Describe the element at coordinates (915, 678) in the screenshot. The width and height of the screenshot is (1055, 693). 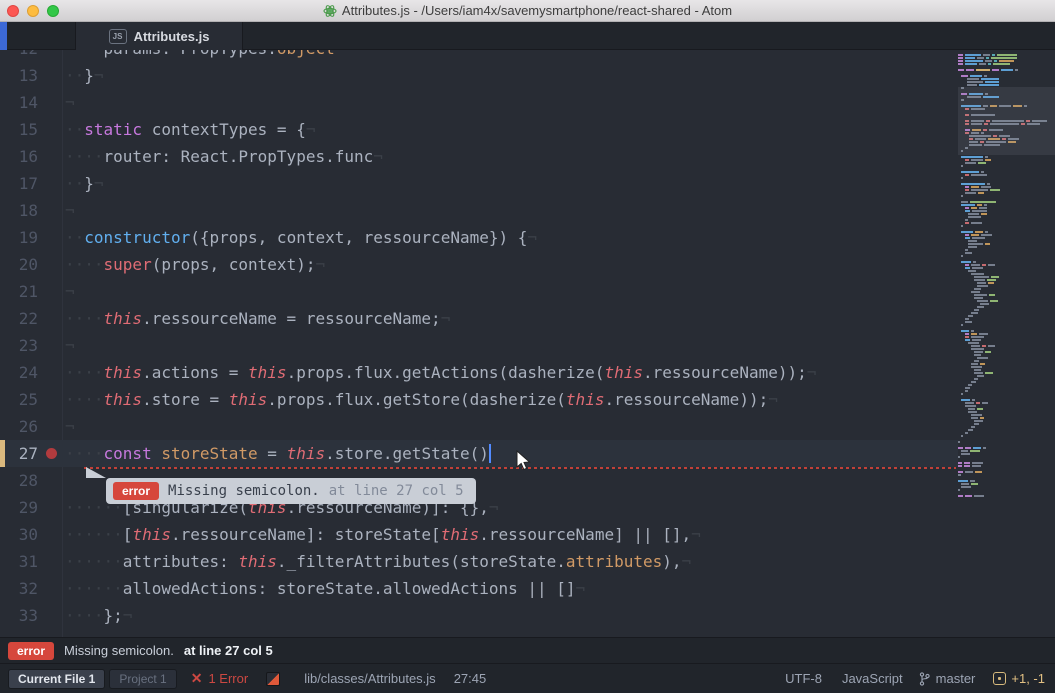
I see `statusbar-right: UTF-8 JavaScript master +1, -1` at that location.